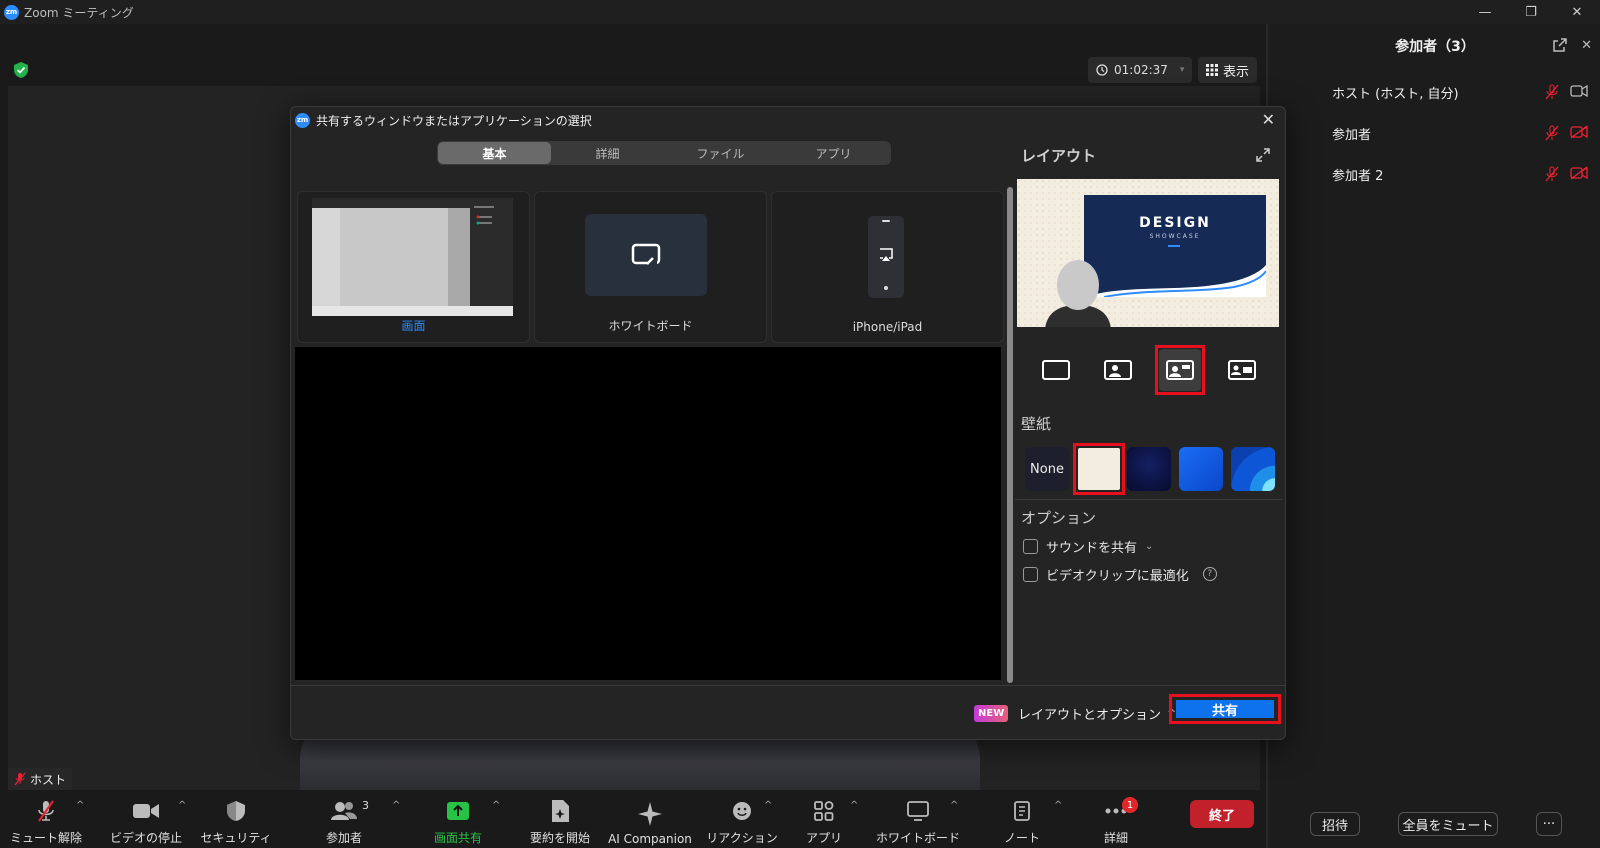  What do you see at coordinates (1078, 293) in the screenshot?
I see `presenter-avatar` at bounding box center [1078, 293].